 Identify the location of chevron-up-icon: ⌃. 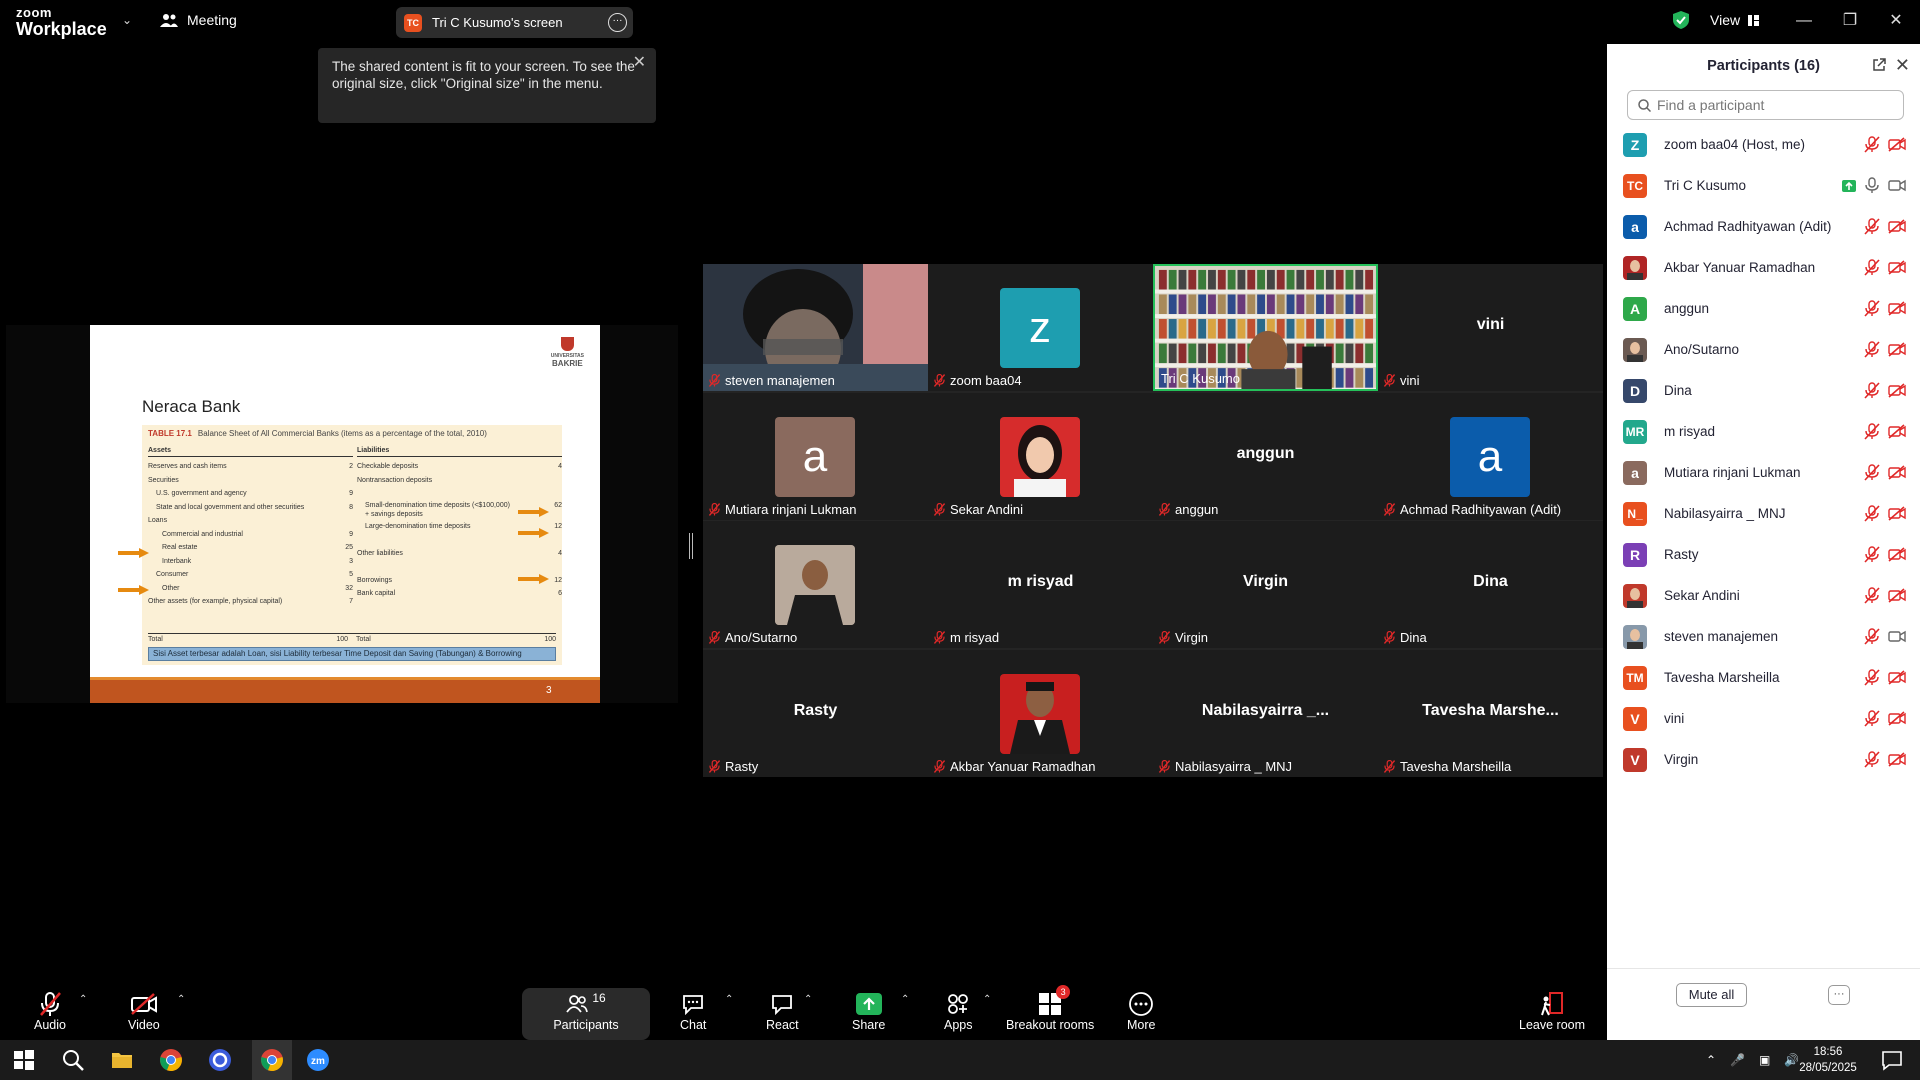
(1711, 1060).